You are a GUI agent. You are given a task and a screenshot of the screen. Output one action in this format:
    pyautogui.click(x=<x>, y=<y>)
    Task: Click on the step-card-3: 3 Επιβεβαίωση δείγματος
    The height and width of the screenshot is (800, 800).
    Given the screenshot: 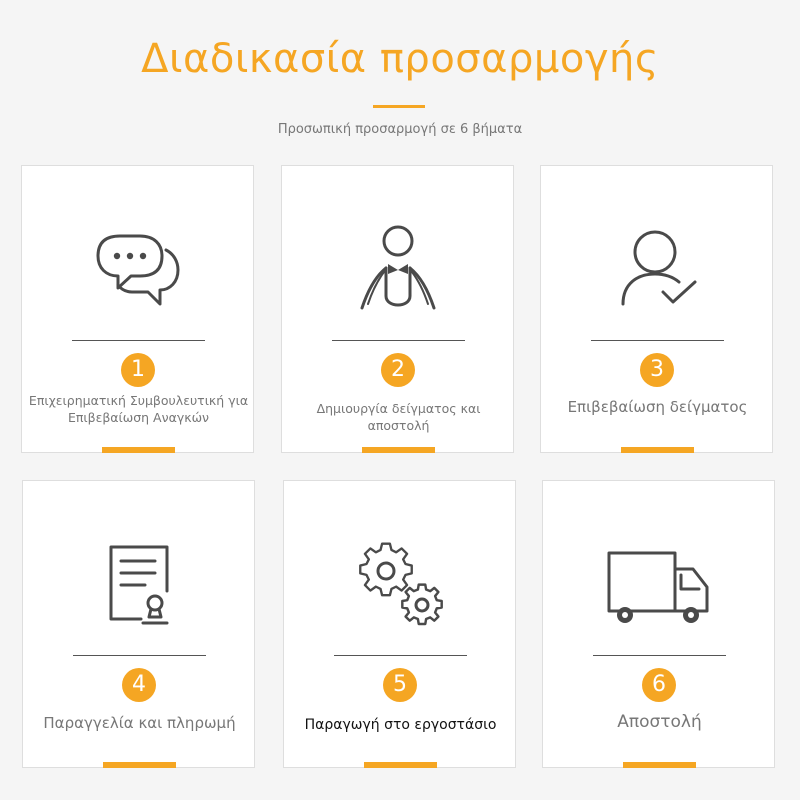 What is the action you would take?
    pyautogui.click(x=656, y=309)
    